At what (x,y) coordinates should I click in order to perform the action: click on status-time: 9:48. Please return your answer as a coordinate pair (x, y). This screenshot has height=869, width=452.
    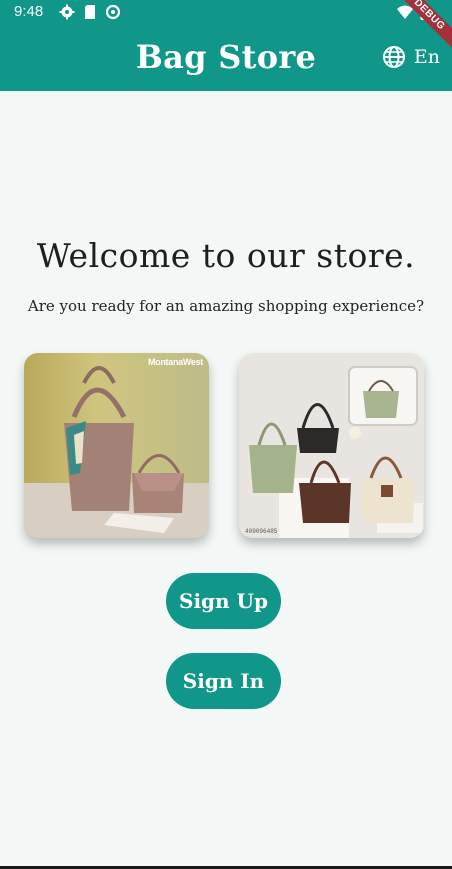
    Looking at the image, I should click on (29, 11).